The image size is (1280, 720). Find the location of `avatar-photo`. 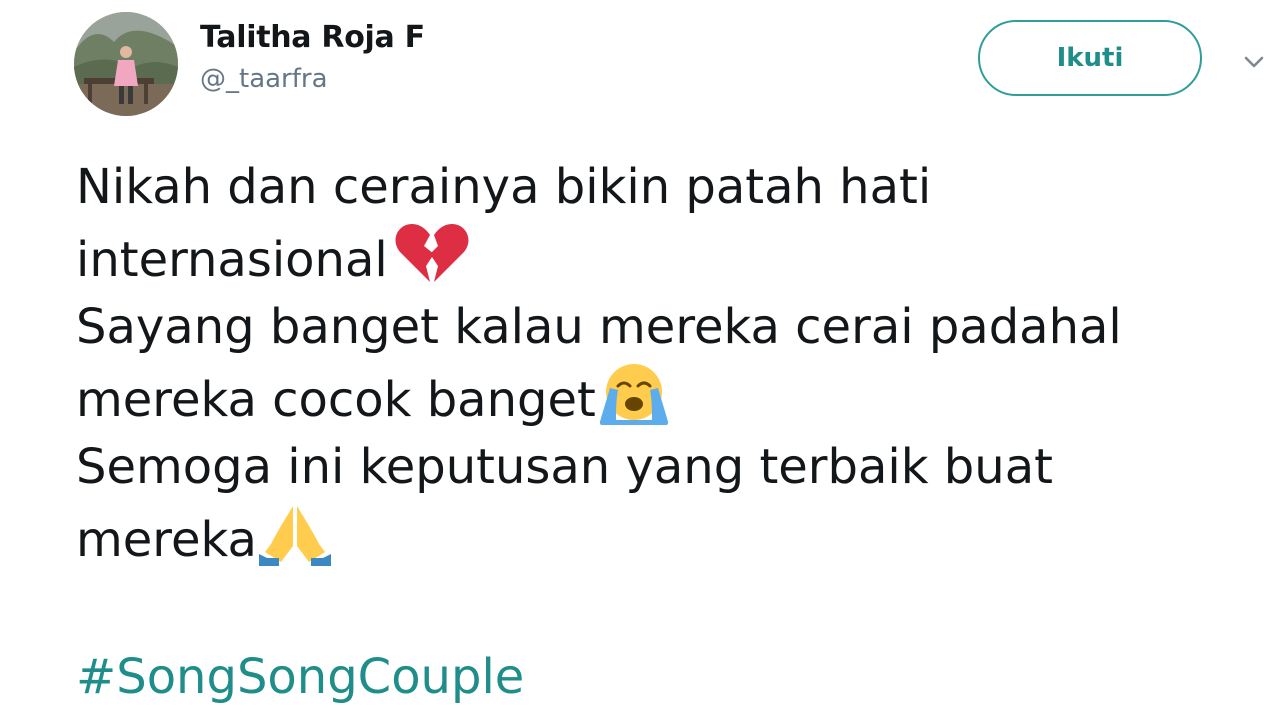

avatar-photo is located at coordinates (126, 64).